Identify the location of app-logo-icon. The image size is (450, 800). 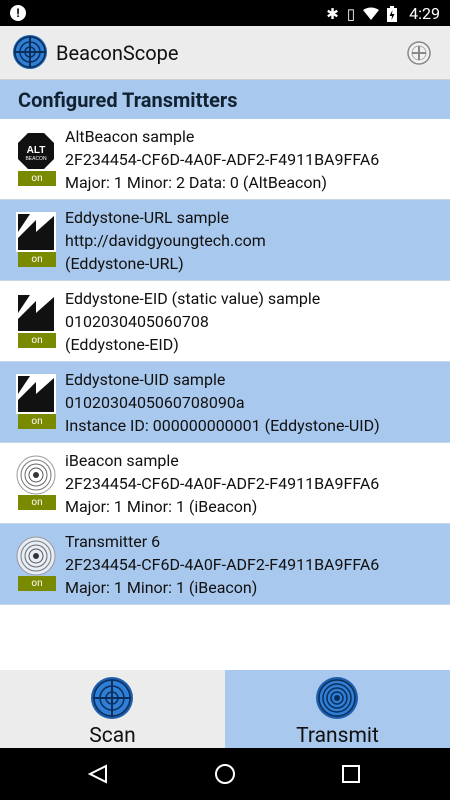
(30, 52).